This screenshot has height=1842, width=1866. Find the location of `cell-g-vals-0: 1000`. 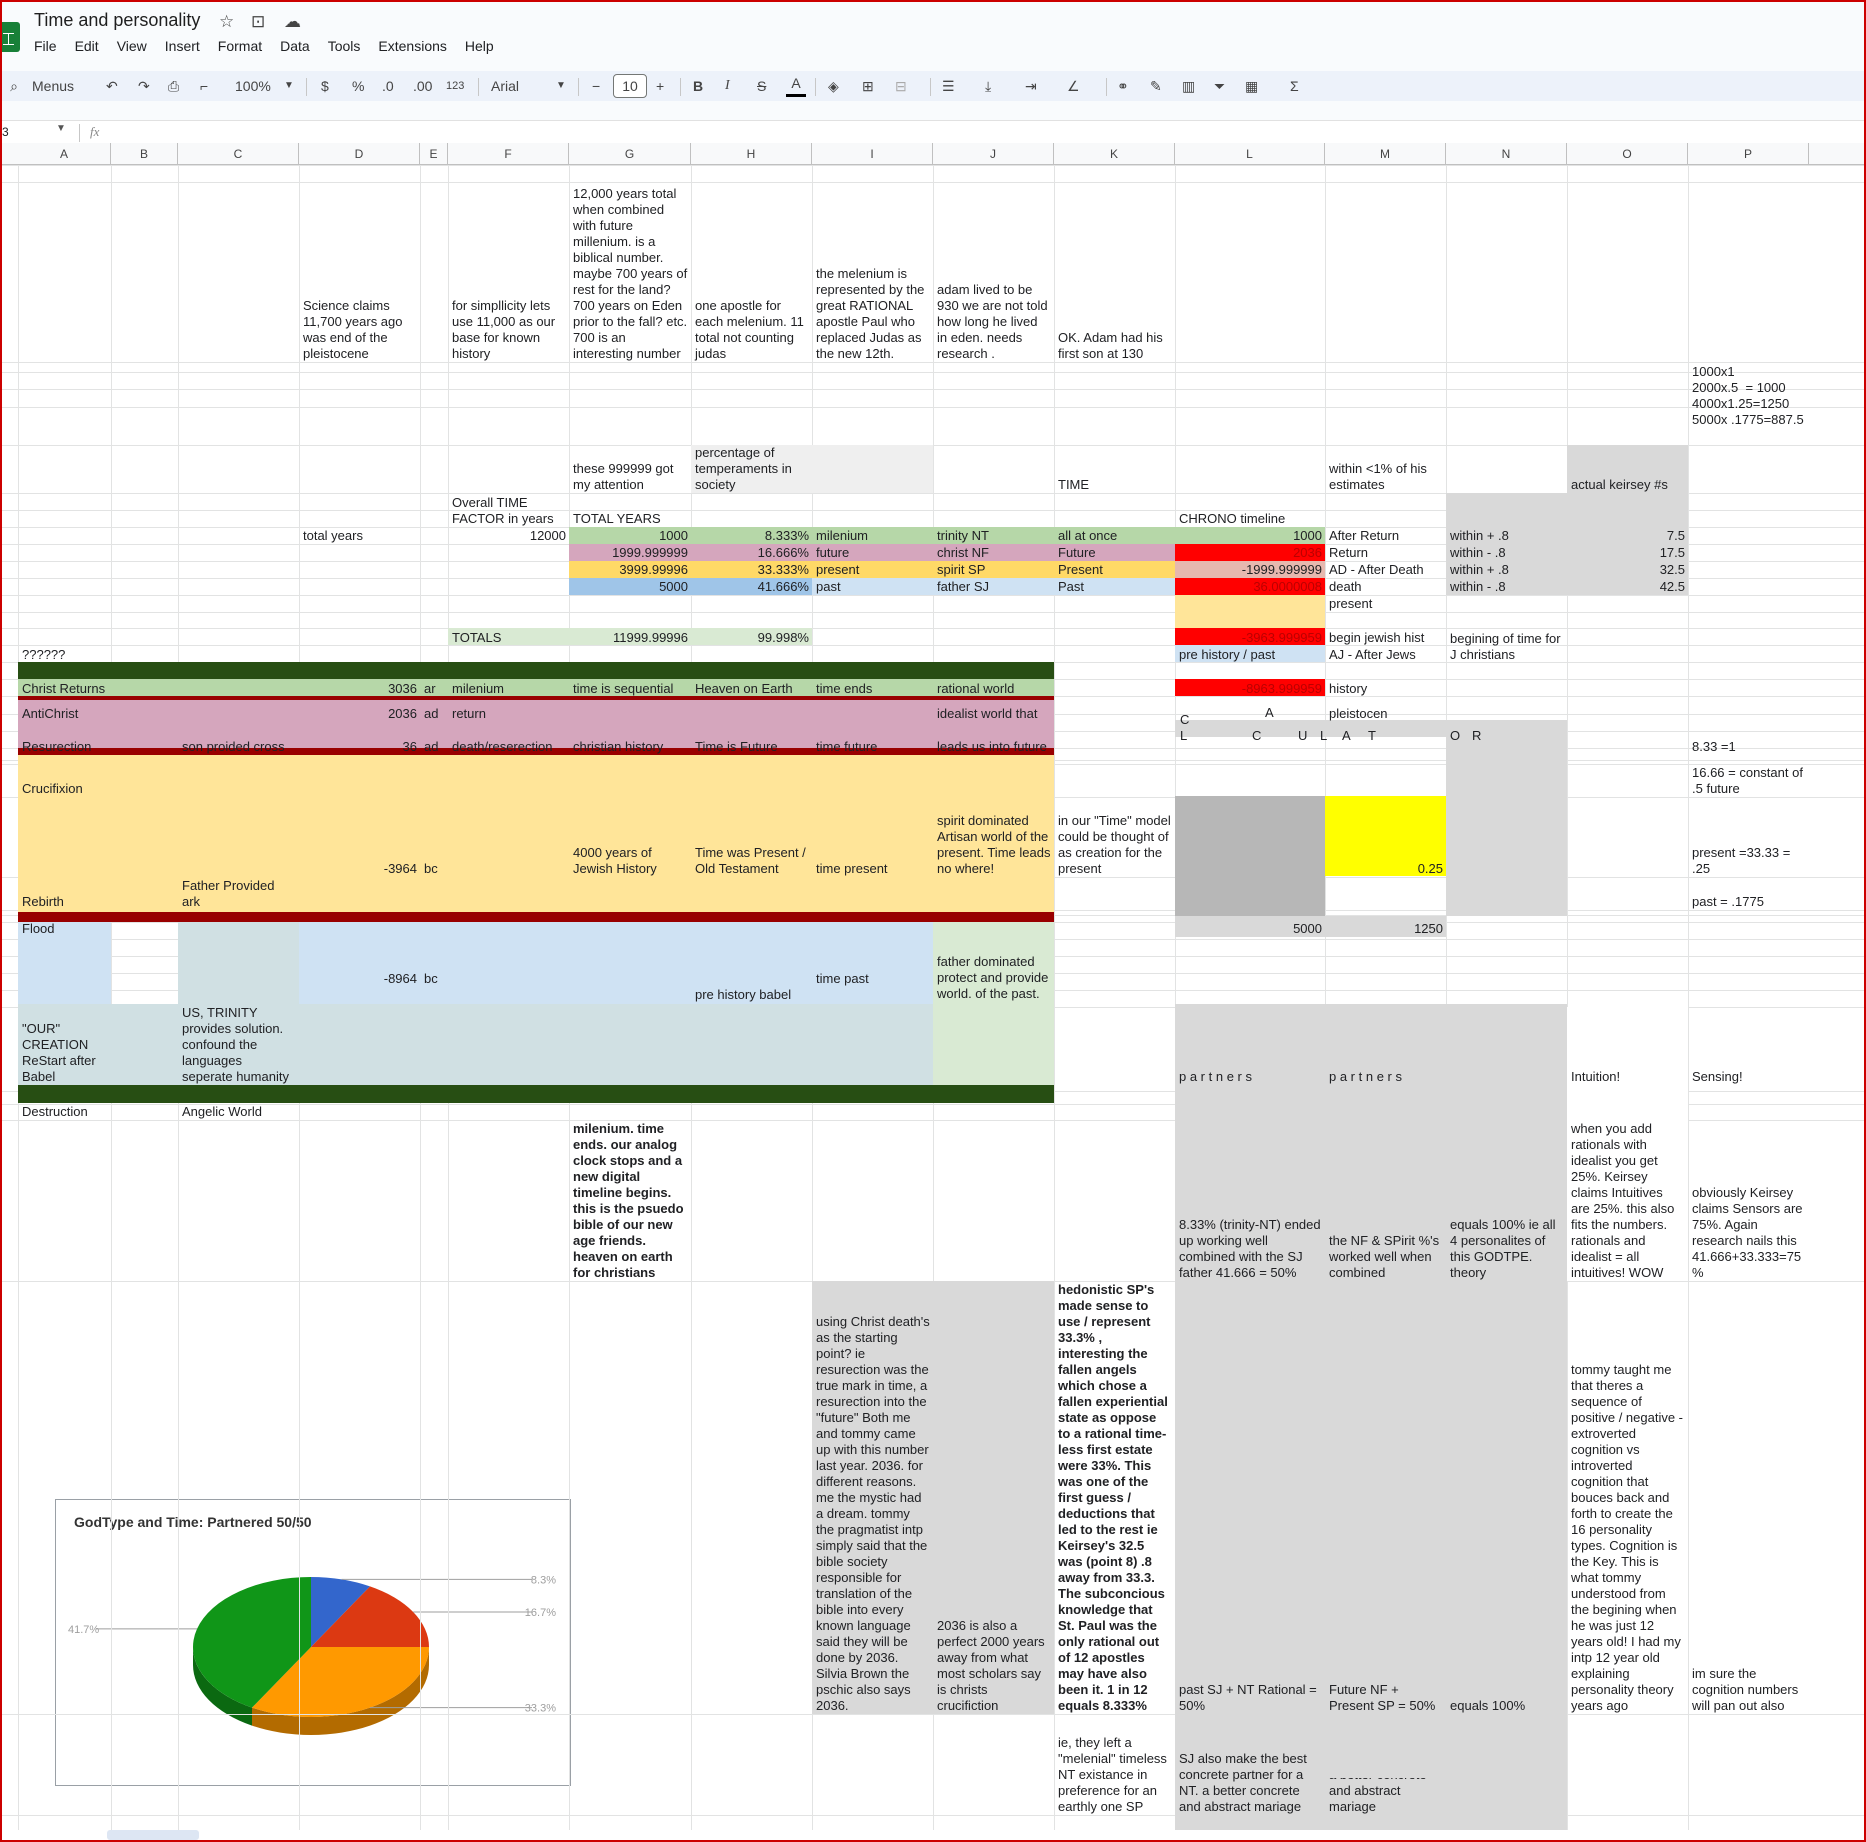

cell-g-vals-0: 1000 is located at coordinates (630, 536).